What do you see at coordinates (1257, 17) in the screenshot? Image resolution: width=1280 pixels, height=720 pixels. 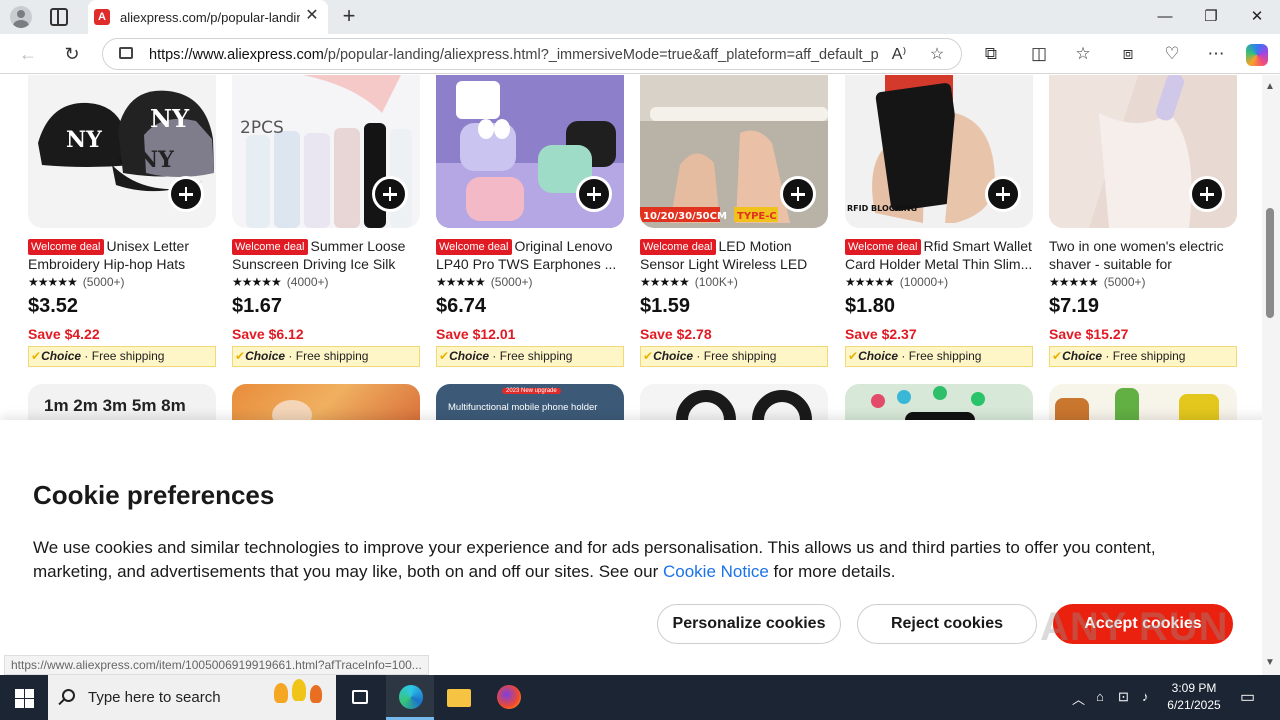 I see `close-window-icon: ✕` at bounding box center [1257, 17].